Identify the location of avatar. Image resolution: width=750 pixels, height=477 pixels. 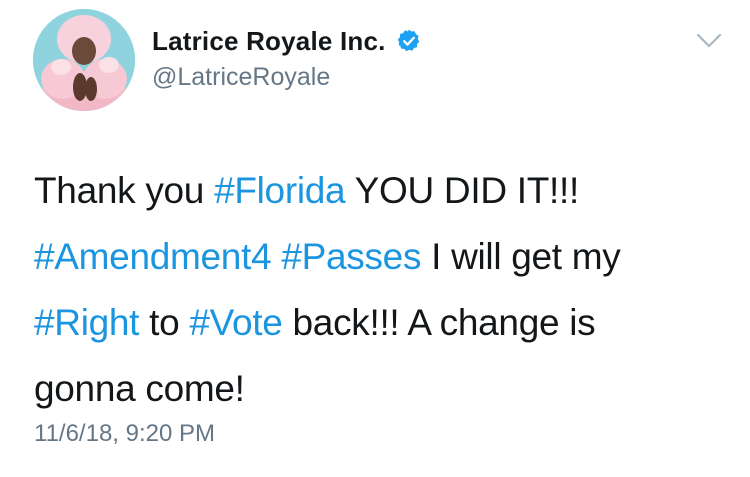
(84, 60).